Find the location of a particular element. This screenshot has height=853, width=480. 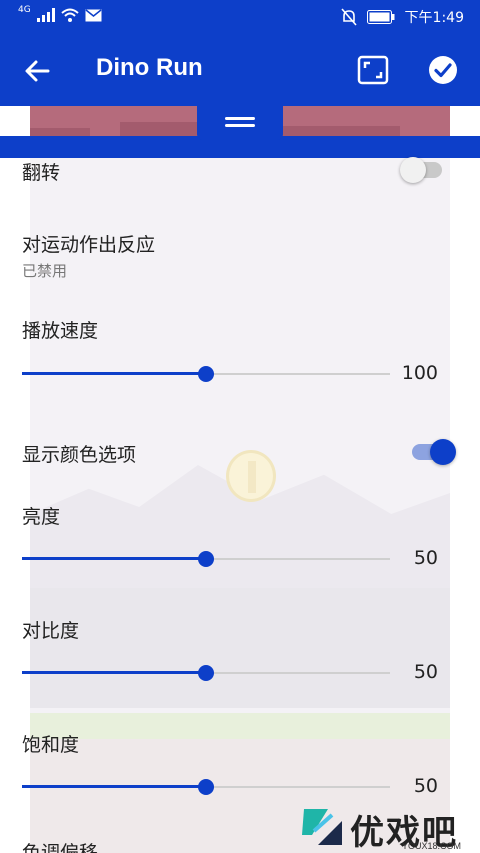

mail-icon is located at coordinates (93, 14).